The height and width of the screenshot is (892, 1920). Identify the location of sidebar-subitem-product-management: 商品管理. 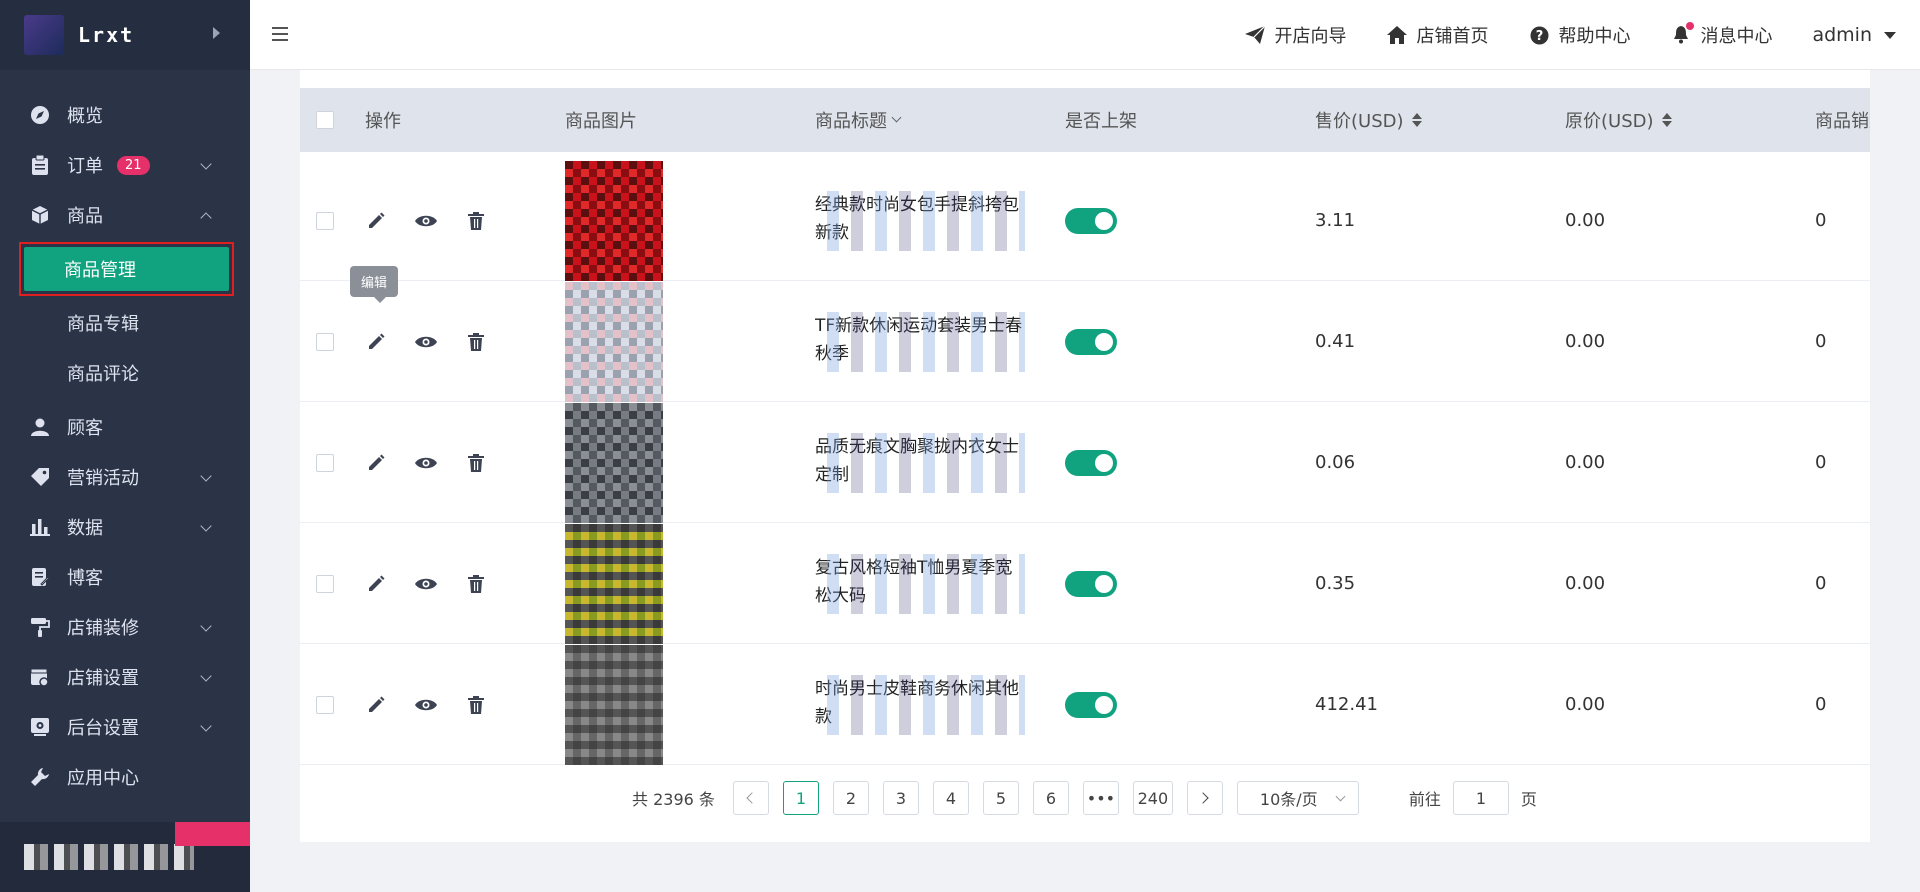
(126, 269).